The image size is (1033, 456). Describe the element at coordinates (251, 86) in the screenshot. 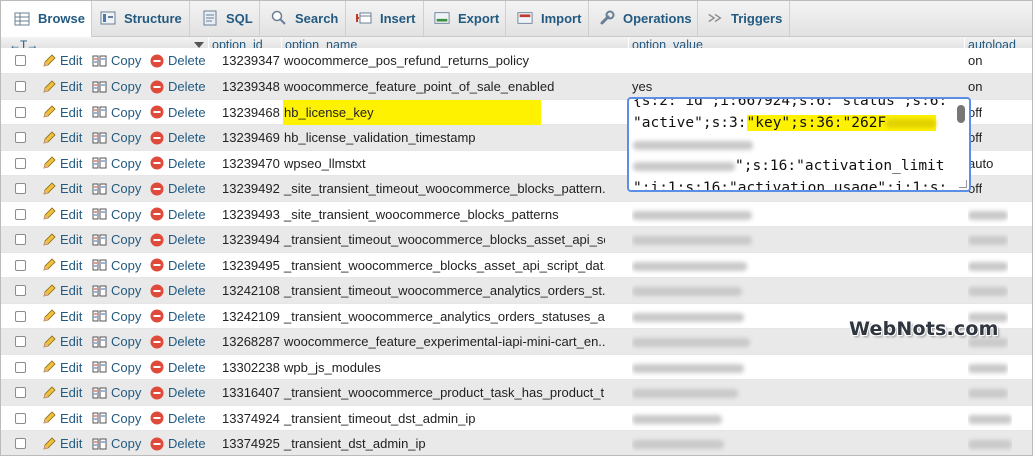

I see `option-id-cell: 13239348` at that location.